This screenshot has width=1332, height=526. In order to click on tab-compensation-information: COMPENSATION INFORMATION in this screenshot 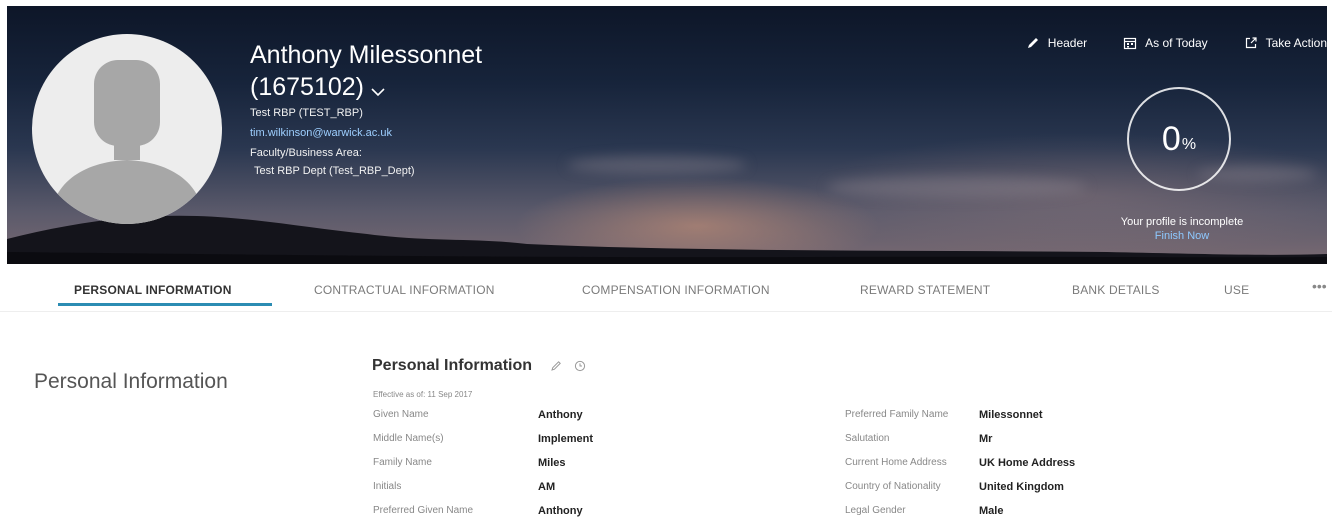, I will do `click(676, 290)`.